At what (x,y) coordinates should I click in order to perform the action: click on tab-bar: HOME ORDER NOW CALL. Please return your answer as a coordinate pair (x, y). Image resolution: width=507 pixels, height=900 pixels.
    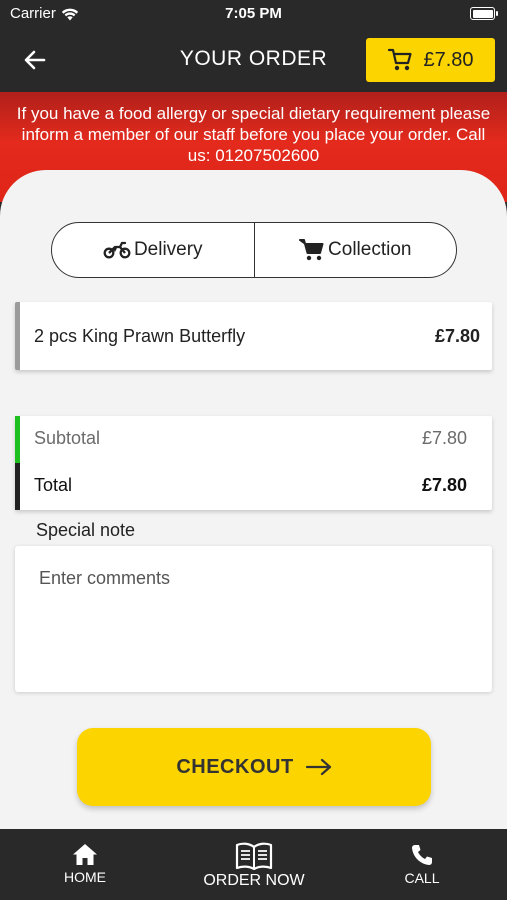
    Looking at the image, I should click on (253, 864).